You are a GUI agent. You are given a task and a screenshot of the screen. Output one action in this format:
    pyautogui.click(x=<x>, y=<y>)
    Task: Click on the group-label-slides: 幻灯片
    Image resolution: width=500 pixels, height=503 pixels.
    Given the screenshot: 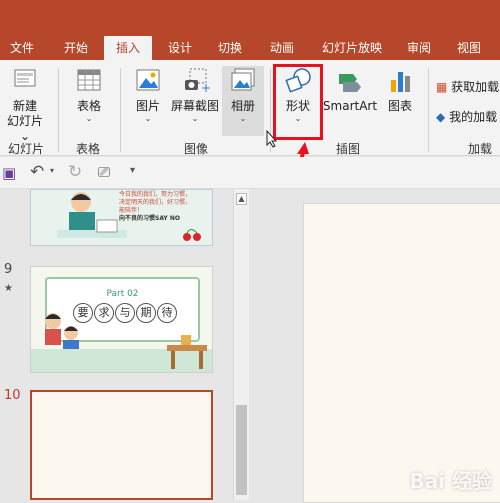 What is the action you would take?
    pyautogui.click(x=26, y=149)
    